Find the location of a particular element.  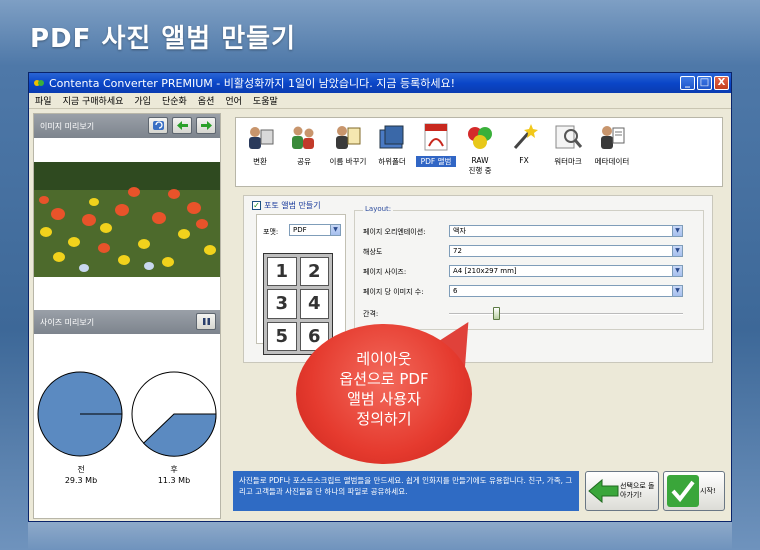

magnifier-icon is located at coordinates (569, 137).